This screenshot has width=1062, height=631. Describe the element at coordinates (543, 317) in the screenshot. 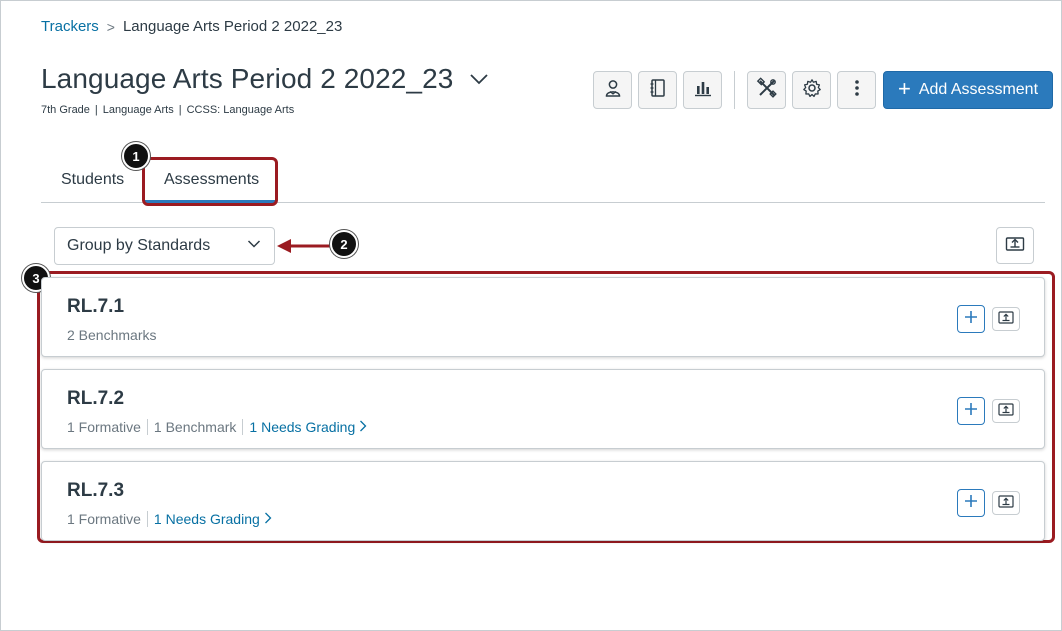

I see `standard-card: RL.7.1 2 Benchmarks` at that location.